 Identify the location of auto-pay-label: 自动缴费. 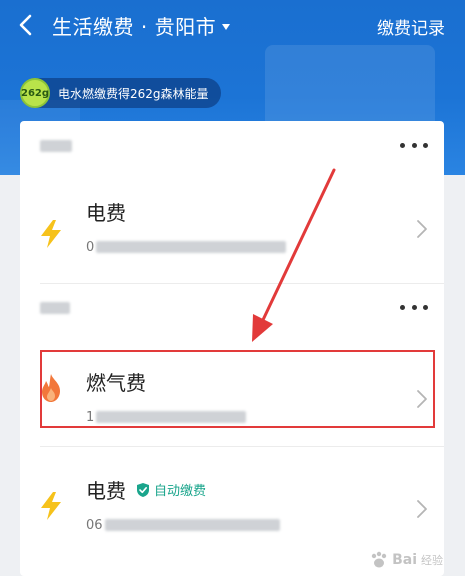
(180, 491).